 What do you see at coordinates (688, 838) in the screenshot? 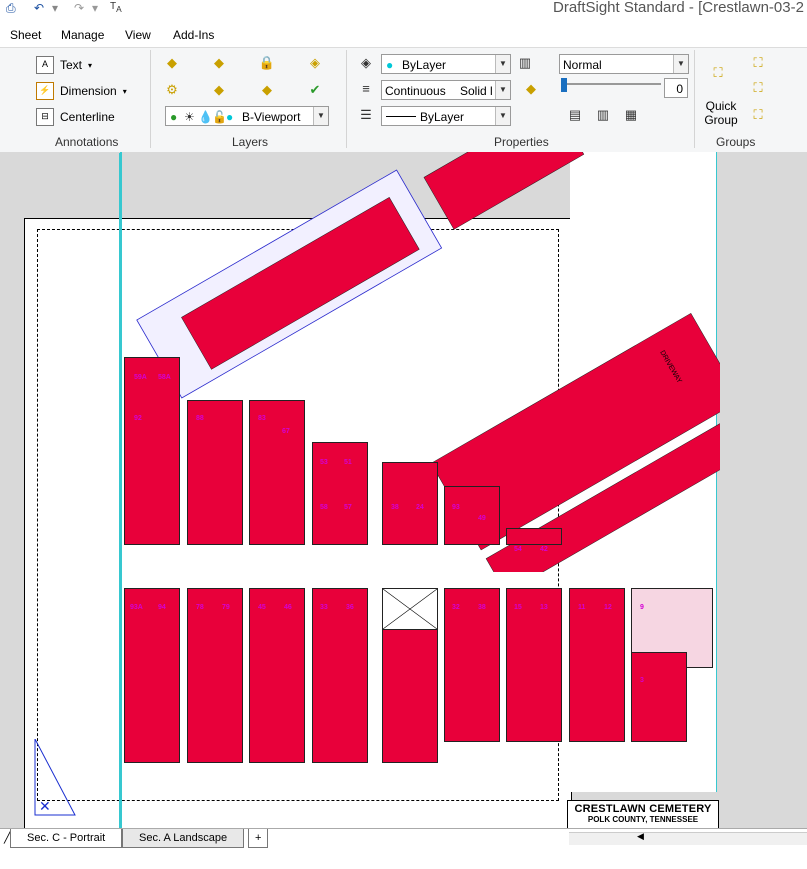
I see `horizontal-scrollbar: ◀` at bounding box center [688, 838].